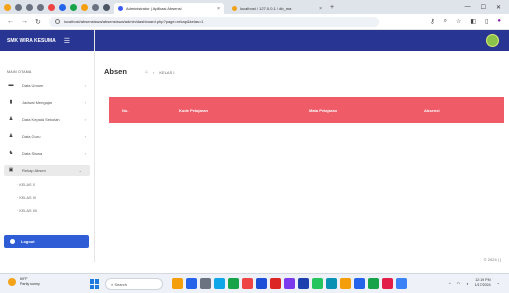 Image resolution: width=509 pixels, height=293 pixels. Describe the element at coordinates (486, 21) in the screenshot. I see `split-view-icon: ▯` at that location.